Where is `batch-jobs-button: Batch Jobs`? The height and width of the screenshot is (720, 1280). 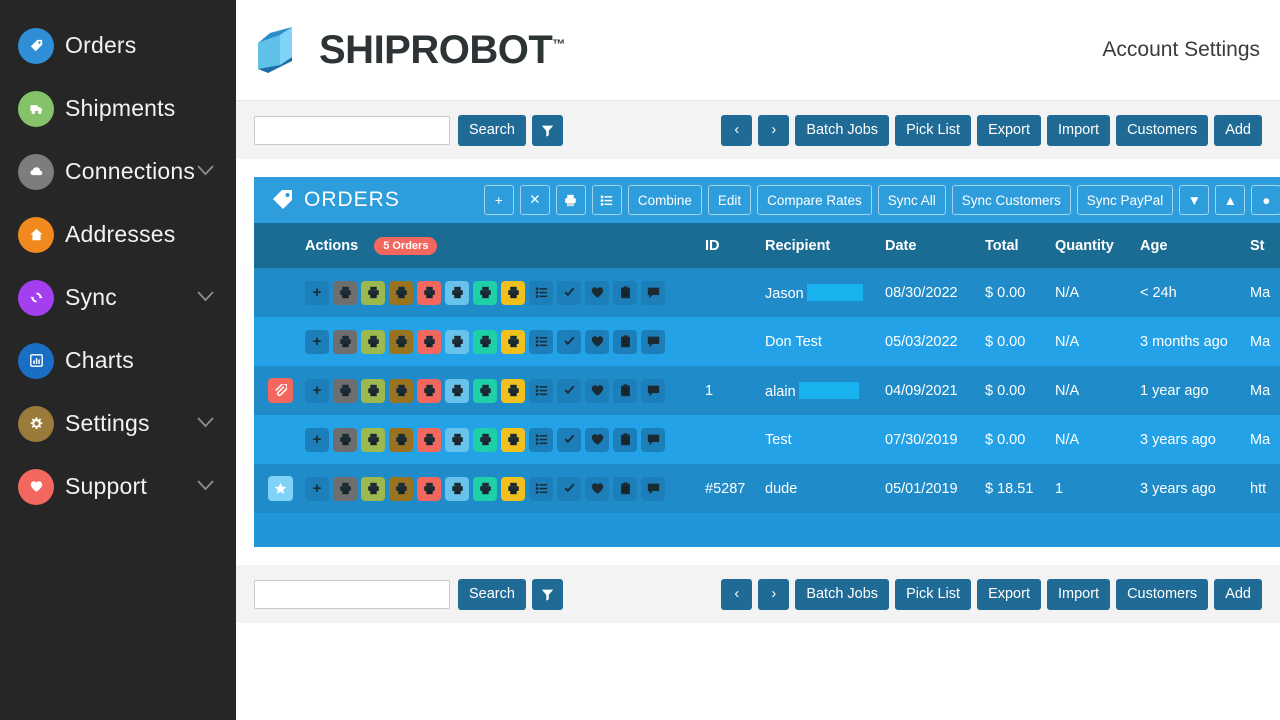 batch-jobs-button: Batch Jobs is located at coordinates (842, 130).